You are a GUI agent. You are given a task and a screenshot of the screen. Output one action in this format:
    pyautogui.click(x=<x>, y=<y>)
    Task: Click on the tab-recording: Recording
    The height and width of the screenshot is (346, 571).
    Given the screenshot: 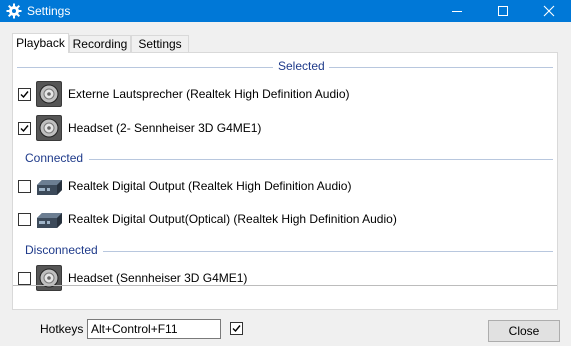 What is the action you would take?
    pyautogui.click(x=100, y=43)
    